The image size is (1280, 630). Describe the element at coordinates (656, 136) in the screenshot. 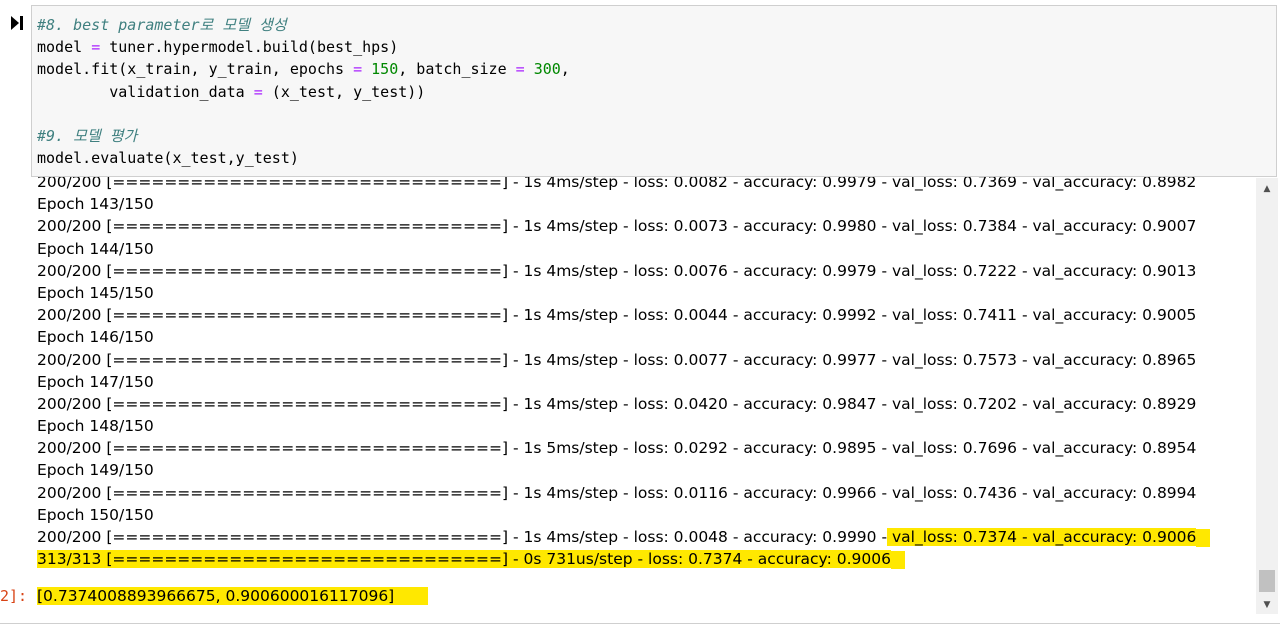

I see `code-line: #9. 모델 평가` at that location.